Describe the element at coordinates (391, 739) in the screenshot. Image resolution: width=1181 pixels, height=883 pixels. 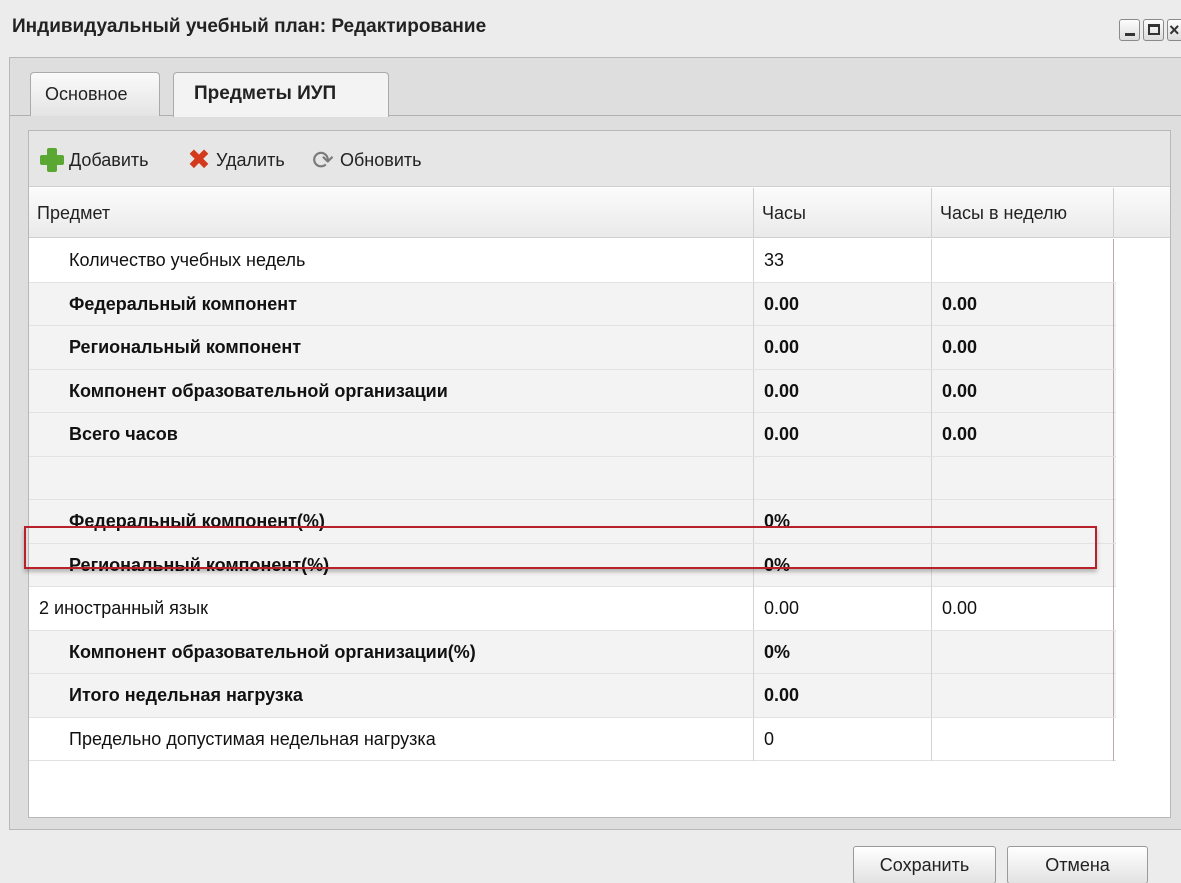
I see `subject-cell: Предельно допустимая недельная нагрузка` at that location.